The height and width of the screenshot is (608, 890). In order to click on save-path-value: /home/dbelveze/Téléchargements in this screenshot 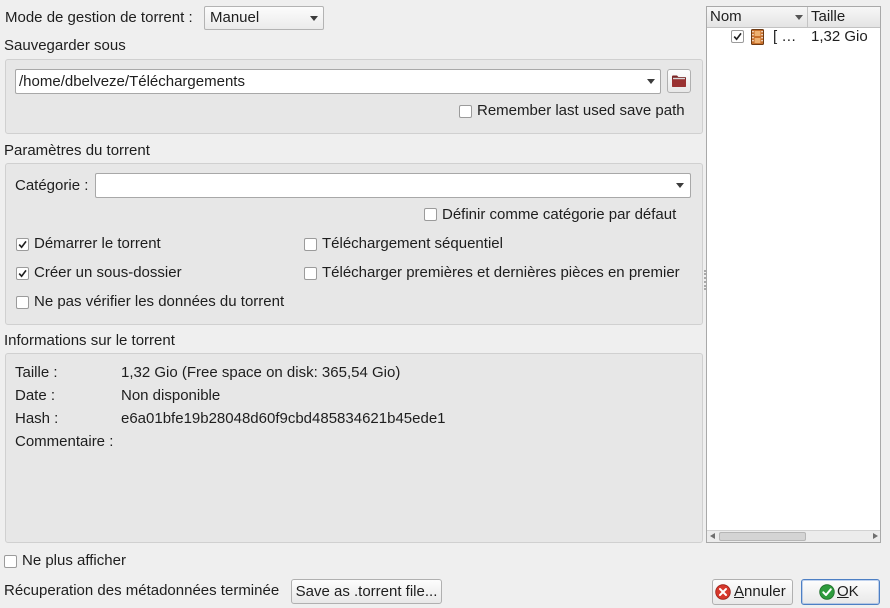, I will do `click(132, 81)`.